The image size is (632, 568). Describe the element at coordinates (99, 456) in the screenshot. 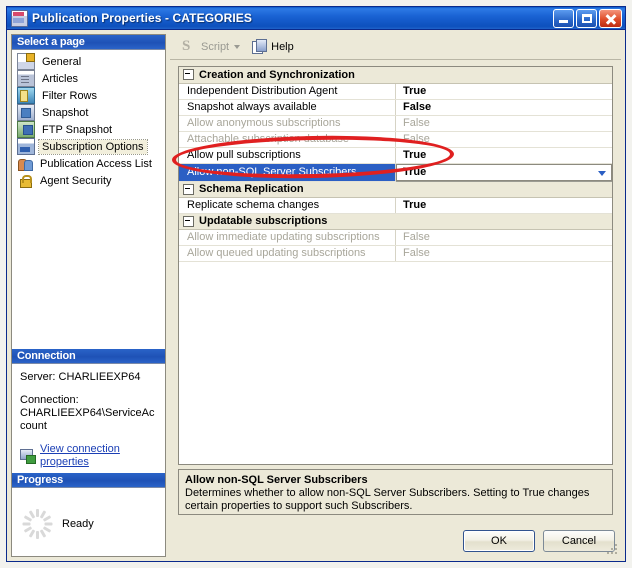

I see `view-connection-properties-link: View connection properties` at that location.